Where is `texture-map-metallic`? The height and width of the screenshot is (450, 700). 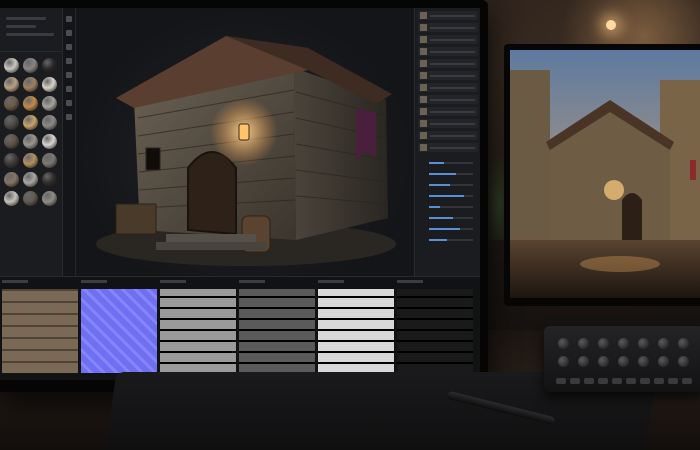
texture-map-metallic is located at coordinates (435, 331).